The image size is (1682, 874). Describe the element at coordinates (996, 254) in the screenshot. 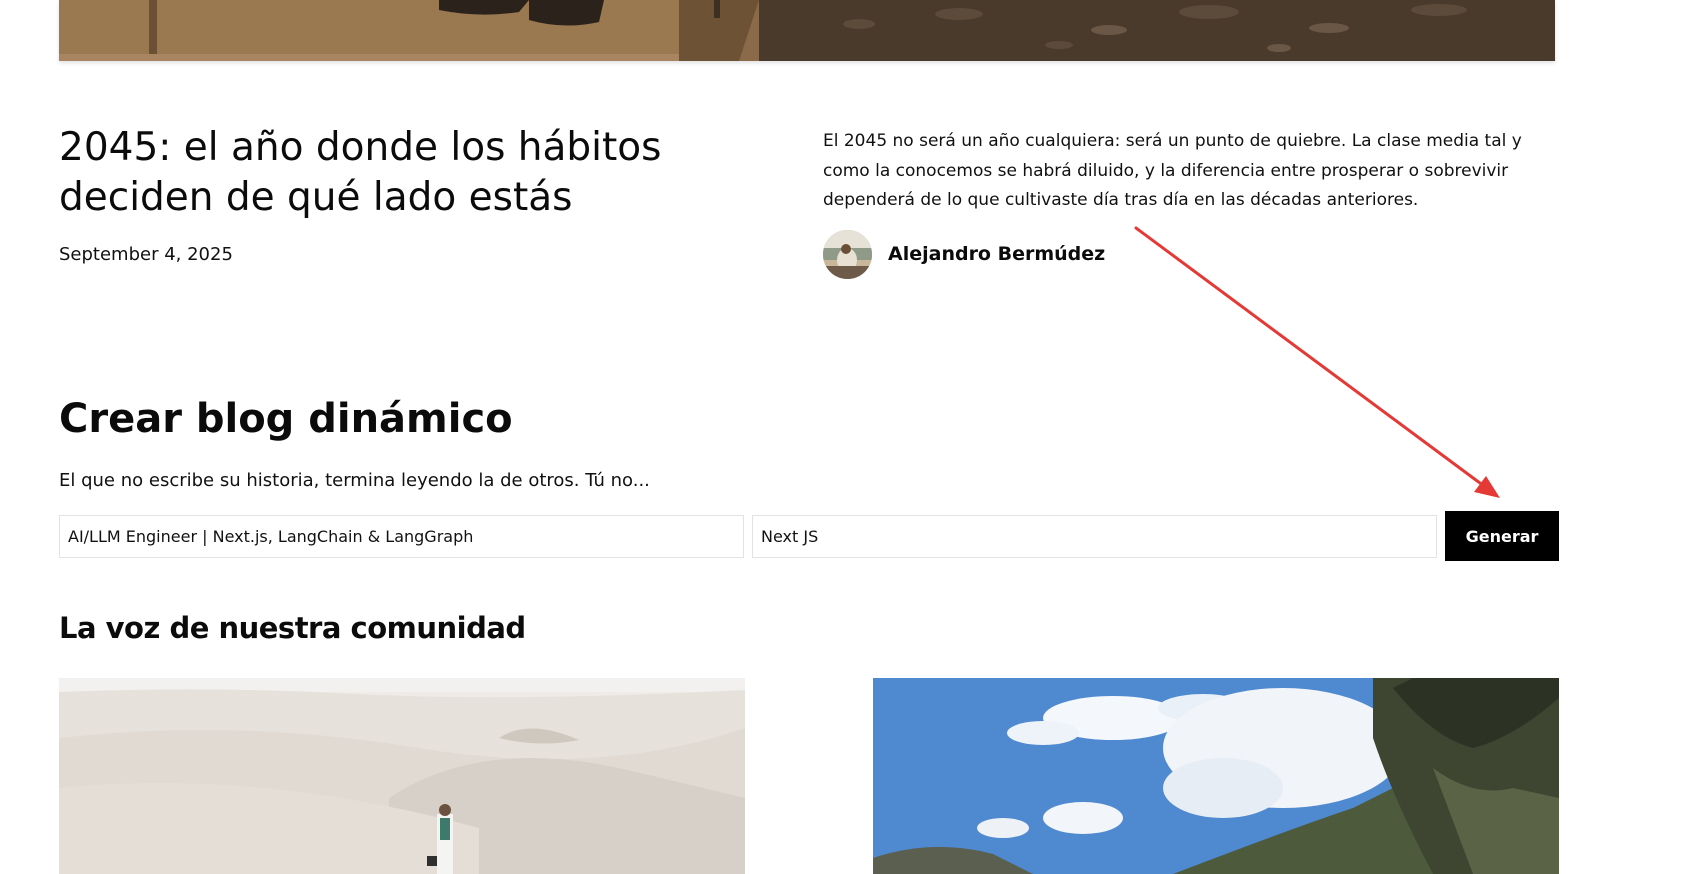

I see `author-name: Alejandro Bermúdez` at that location.